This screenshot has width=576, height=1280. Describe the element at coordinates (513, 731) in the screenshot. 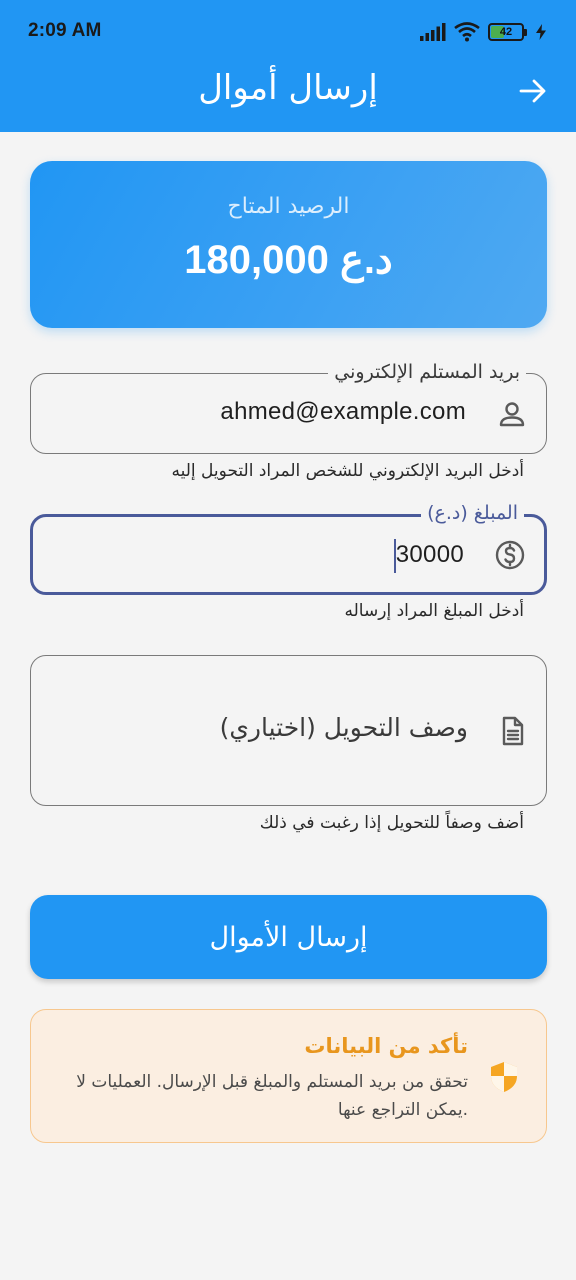

I see `document-icon` at that location.